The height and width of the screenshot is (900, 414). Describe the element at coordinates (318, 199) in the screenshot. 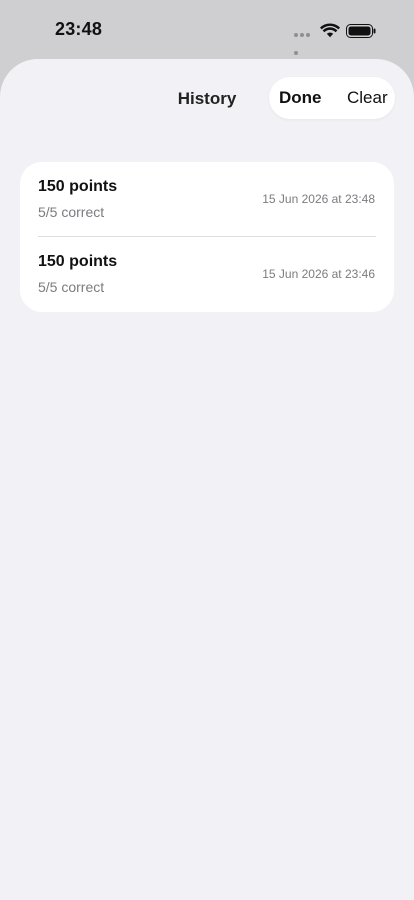

I see `row-timestamp: 15 Jun 2026 at 23:48` at that location.